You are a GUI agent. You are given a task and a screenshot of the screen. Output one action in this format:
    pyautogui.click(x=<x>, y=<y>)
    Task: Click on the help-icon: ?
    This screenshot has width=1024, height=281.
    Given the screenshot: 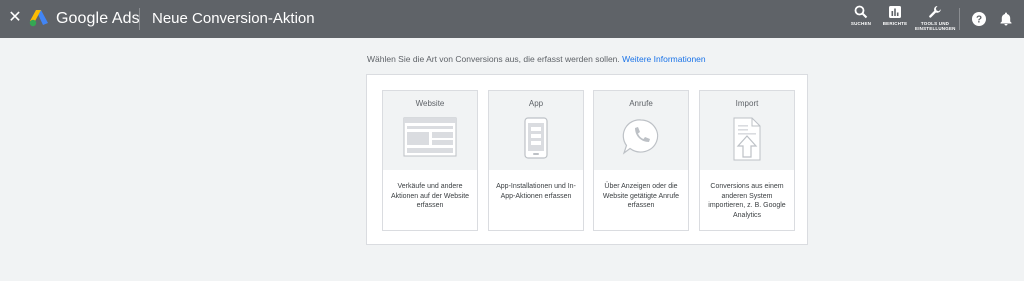 What is the action you would take?
    pyautogui.click(x=979, y=19)
    